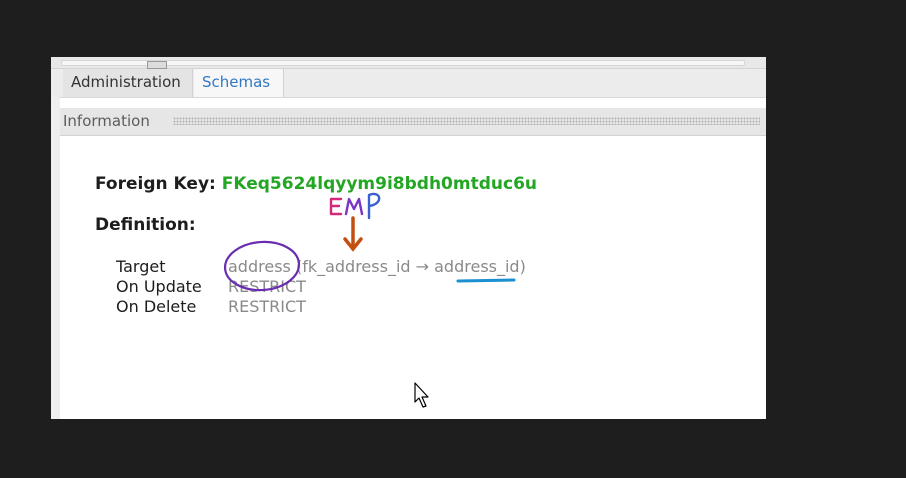  I want to click on foreign-key-heading: Foreign Key: FKeq5624lqyym9i8bdh0mtduc6u, so click(316, 184).